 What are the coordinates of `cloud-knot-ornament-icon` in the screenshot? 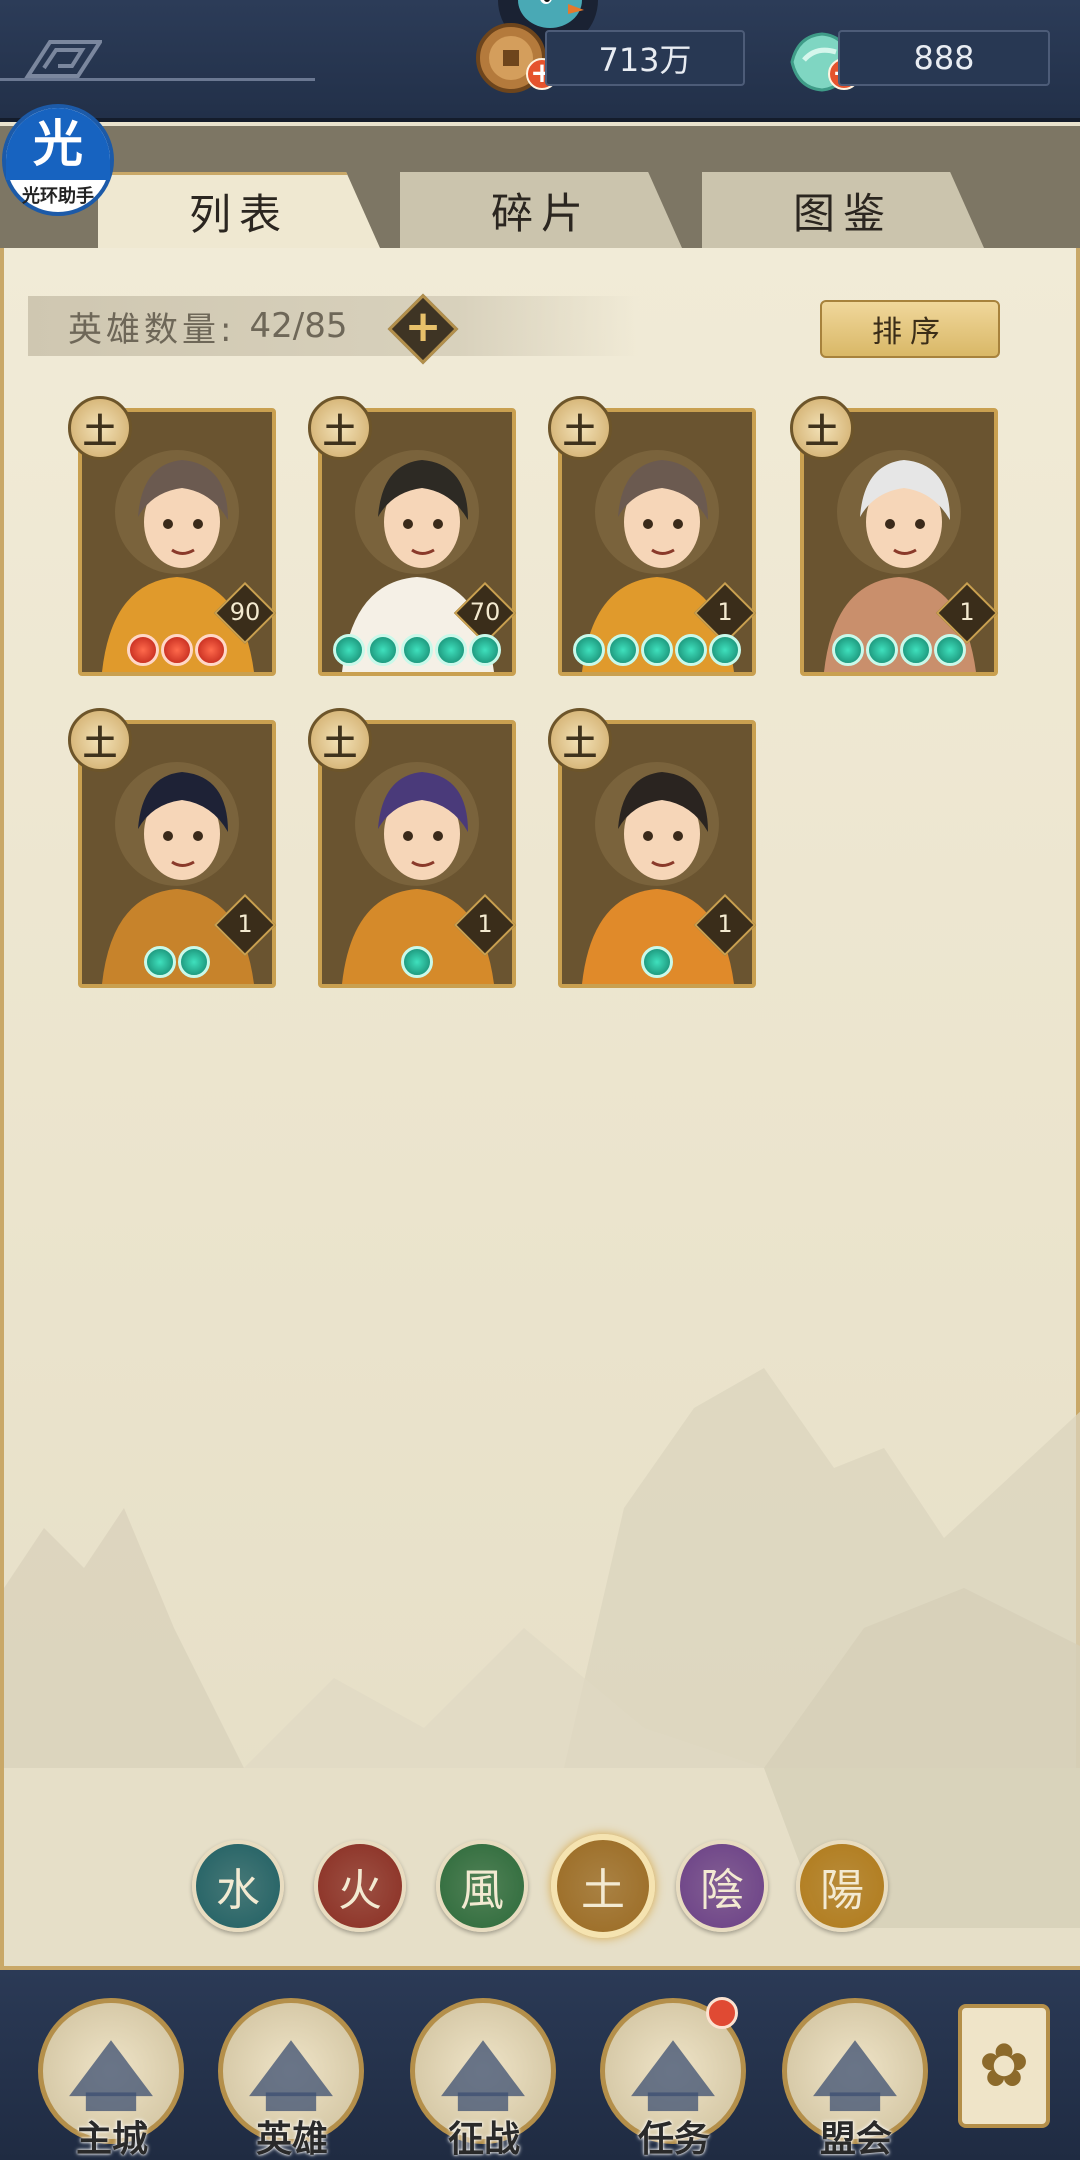 It's located at (63, 59).